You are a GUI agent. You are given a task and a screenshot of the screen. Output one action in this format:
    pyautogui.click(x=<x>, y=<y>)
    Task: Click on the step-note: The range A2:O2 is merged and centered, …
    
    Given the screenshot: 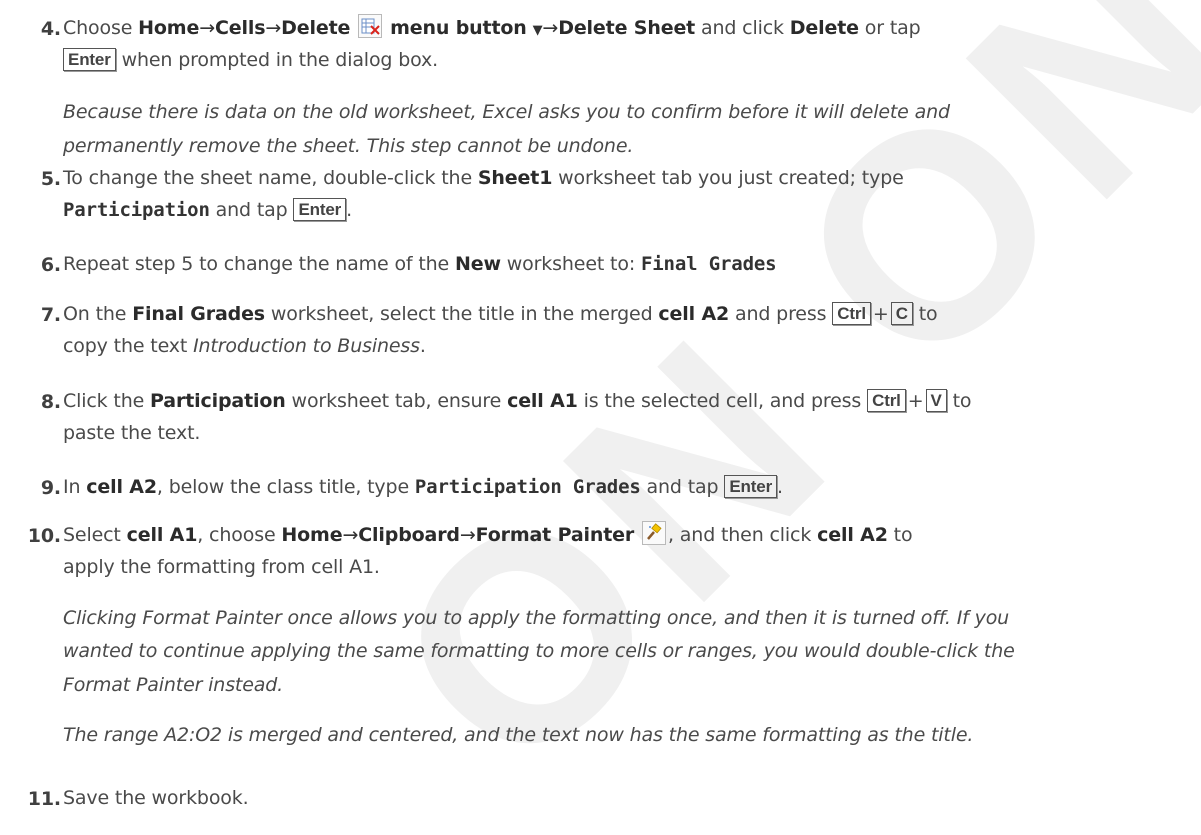 What is the action you would take?
    pyautogui.click(x=518, y=735)
    